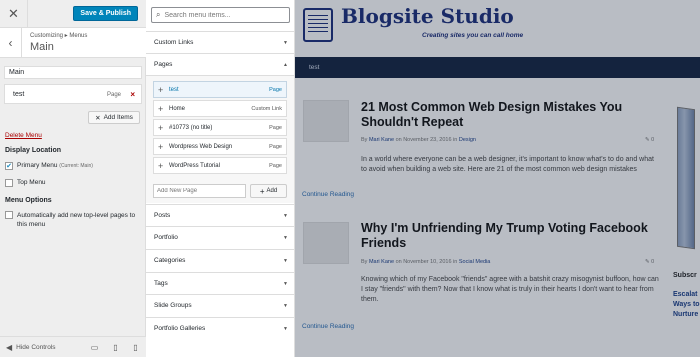 The height and width of the screenshot is (357, 700). I want to click on hide-controls-button: ◀ Hide Controls, so click(31, 347).